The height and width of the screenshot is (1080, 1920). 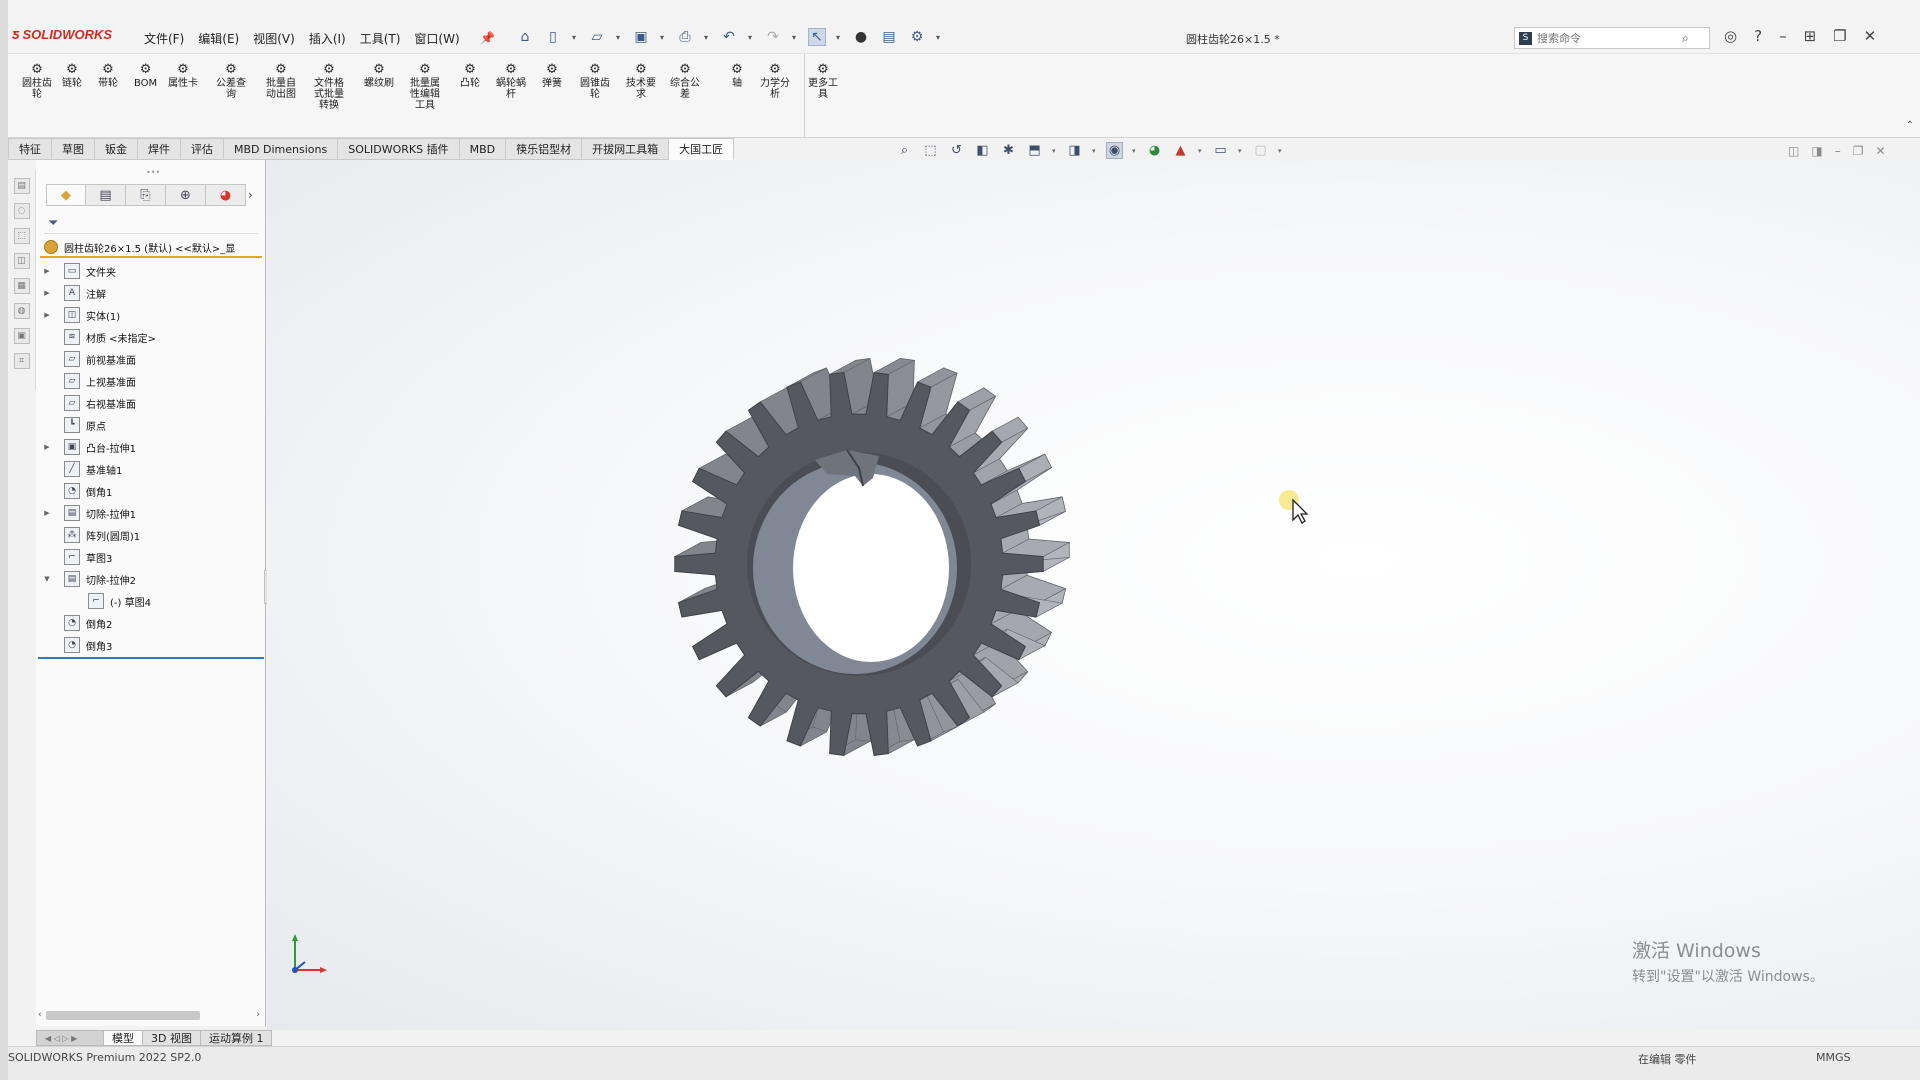 I want to click on display-style-dropdown-icon: ▾, so click(x=1094, y=151).